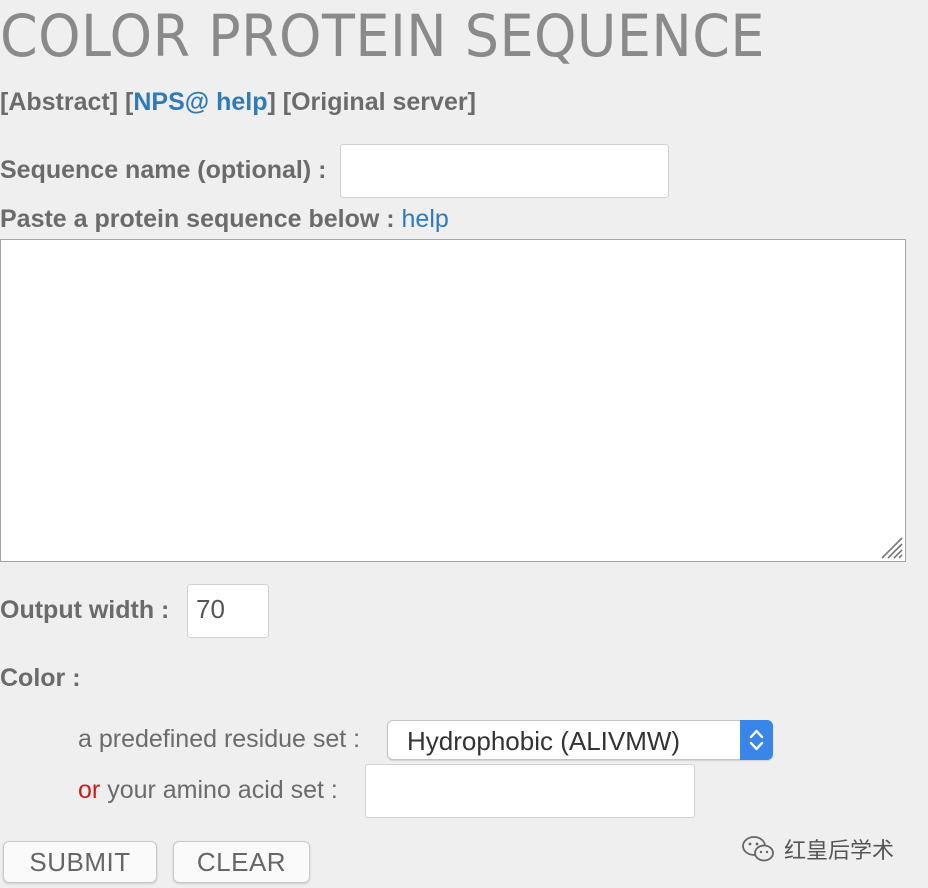  I want to click on sequence-name-input, so click(504, 171).